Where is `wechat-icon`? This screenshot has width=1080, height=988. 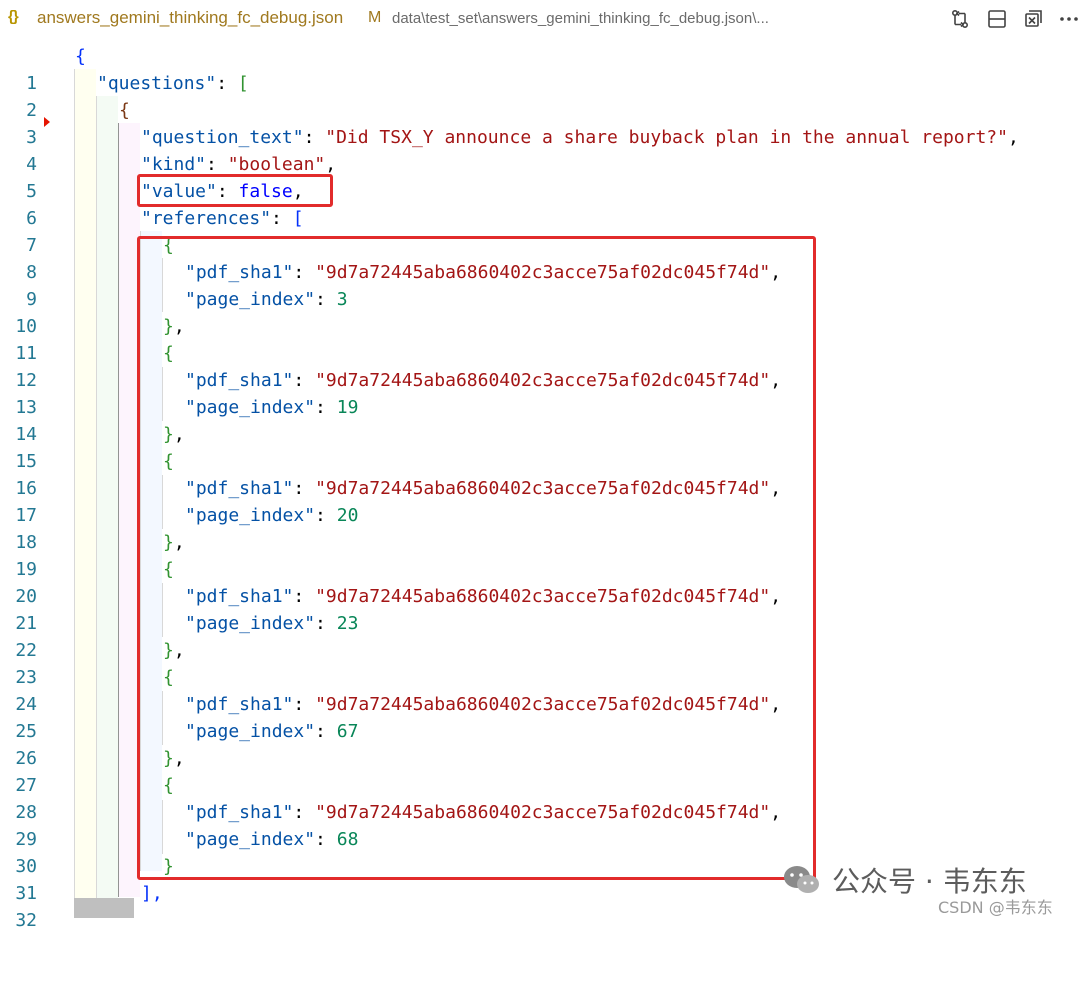 wechat-icon is located at coordinates (801, 879).